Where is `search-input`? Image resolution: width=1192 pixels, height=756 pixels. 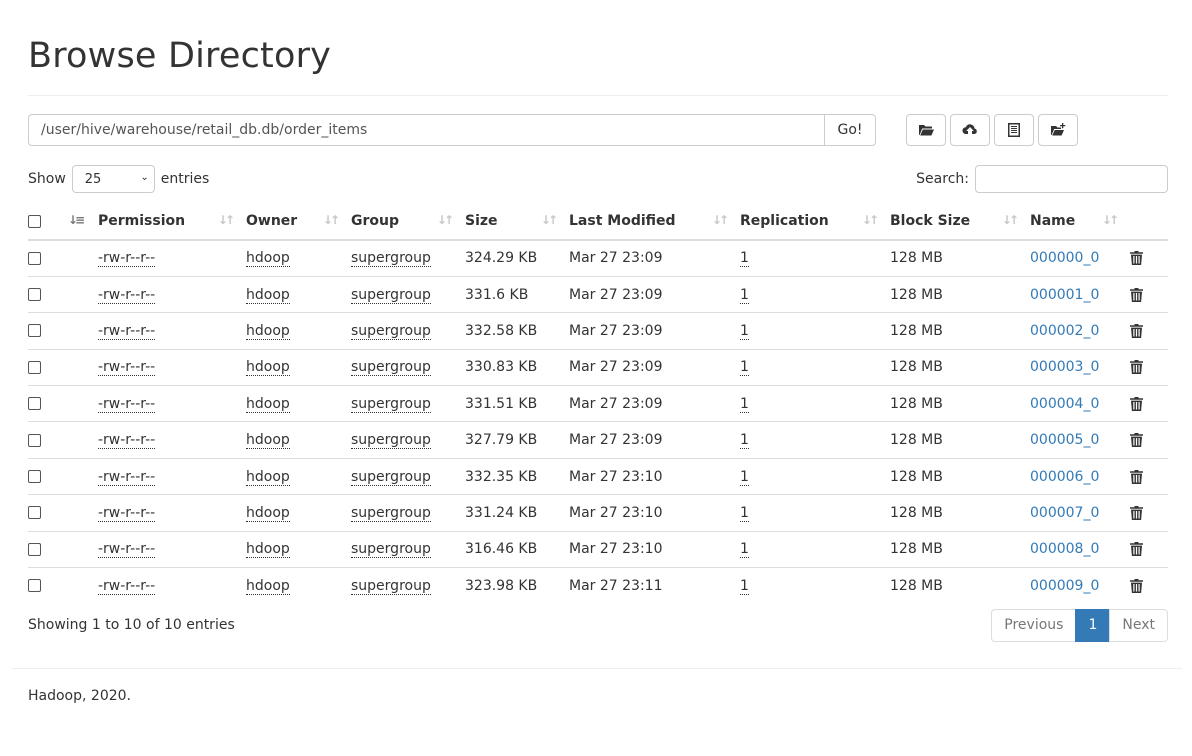
search-input is located at coordinates (1071, 179).